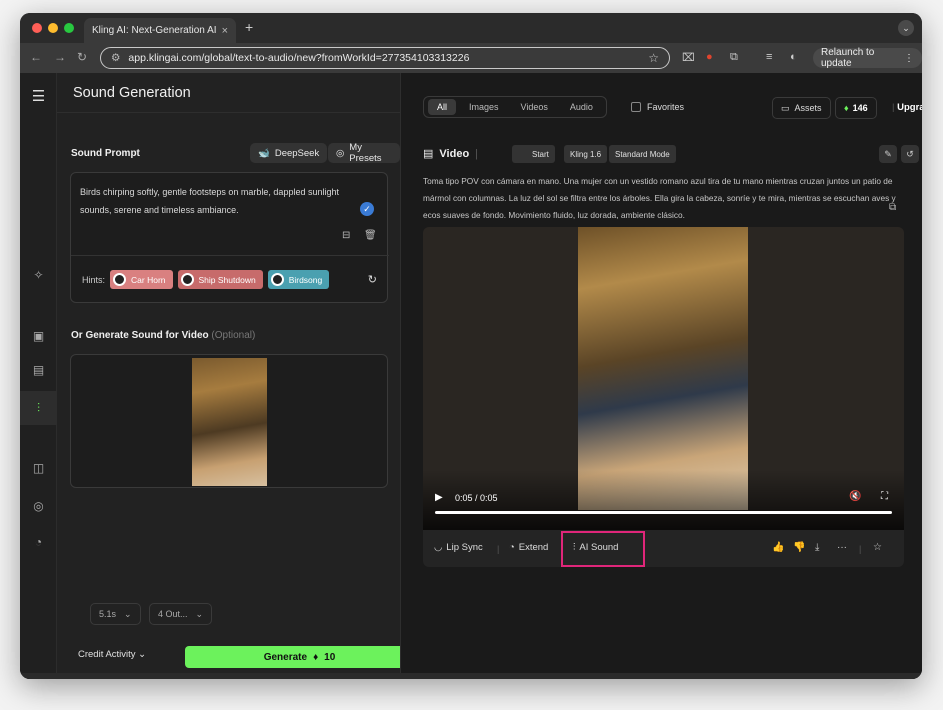 This screenshot has width=943, height=710. What do you see at coordinates (220, 279) in the screenshot?
I see `hint-chip-ship-shutdown: Ship Shutdown` at bounding box center [220, 279].